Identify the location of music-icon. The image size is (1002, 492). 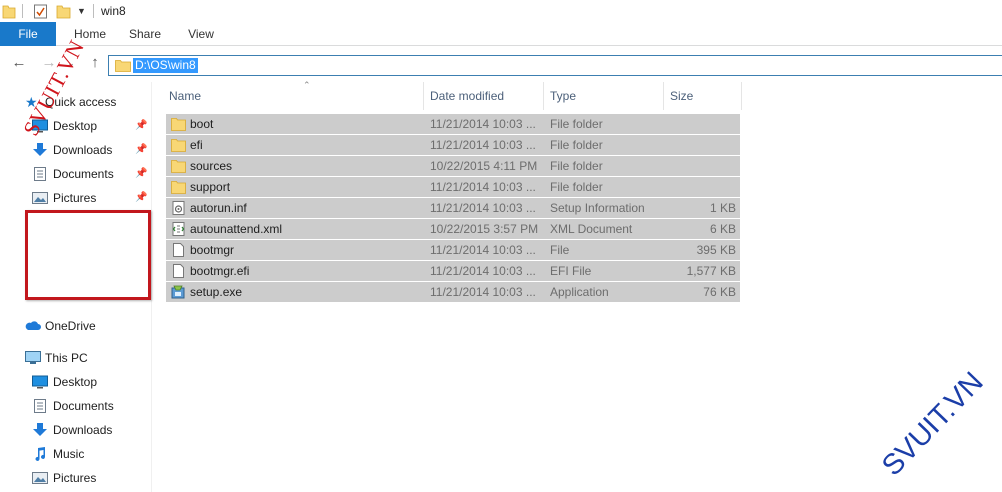
(40, 454).